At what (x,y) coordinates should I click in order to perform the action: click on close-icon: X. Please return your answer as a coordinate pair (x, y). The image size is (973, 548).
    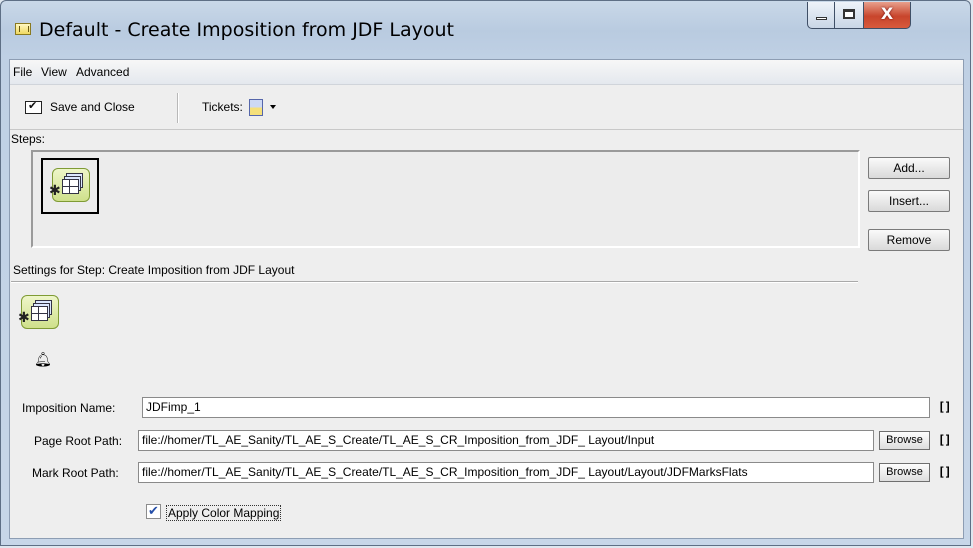
    Looking at the image, I should click on (887, 13).